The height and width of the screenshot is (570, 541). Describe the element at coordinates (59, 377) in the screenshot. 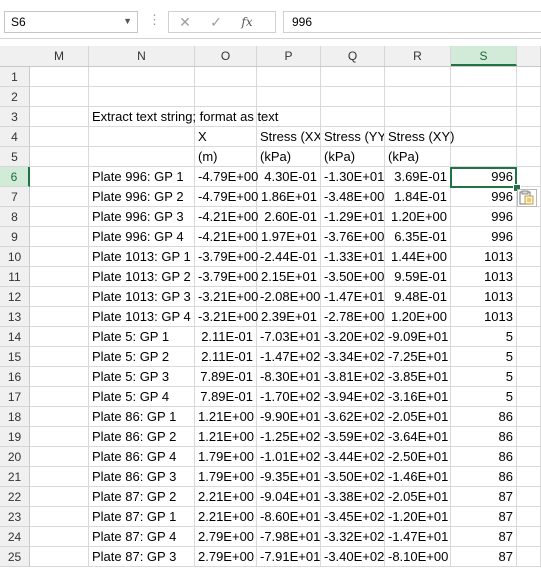

I see `cell-m16` at that location.